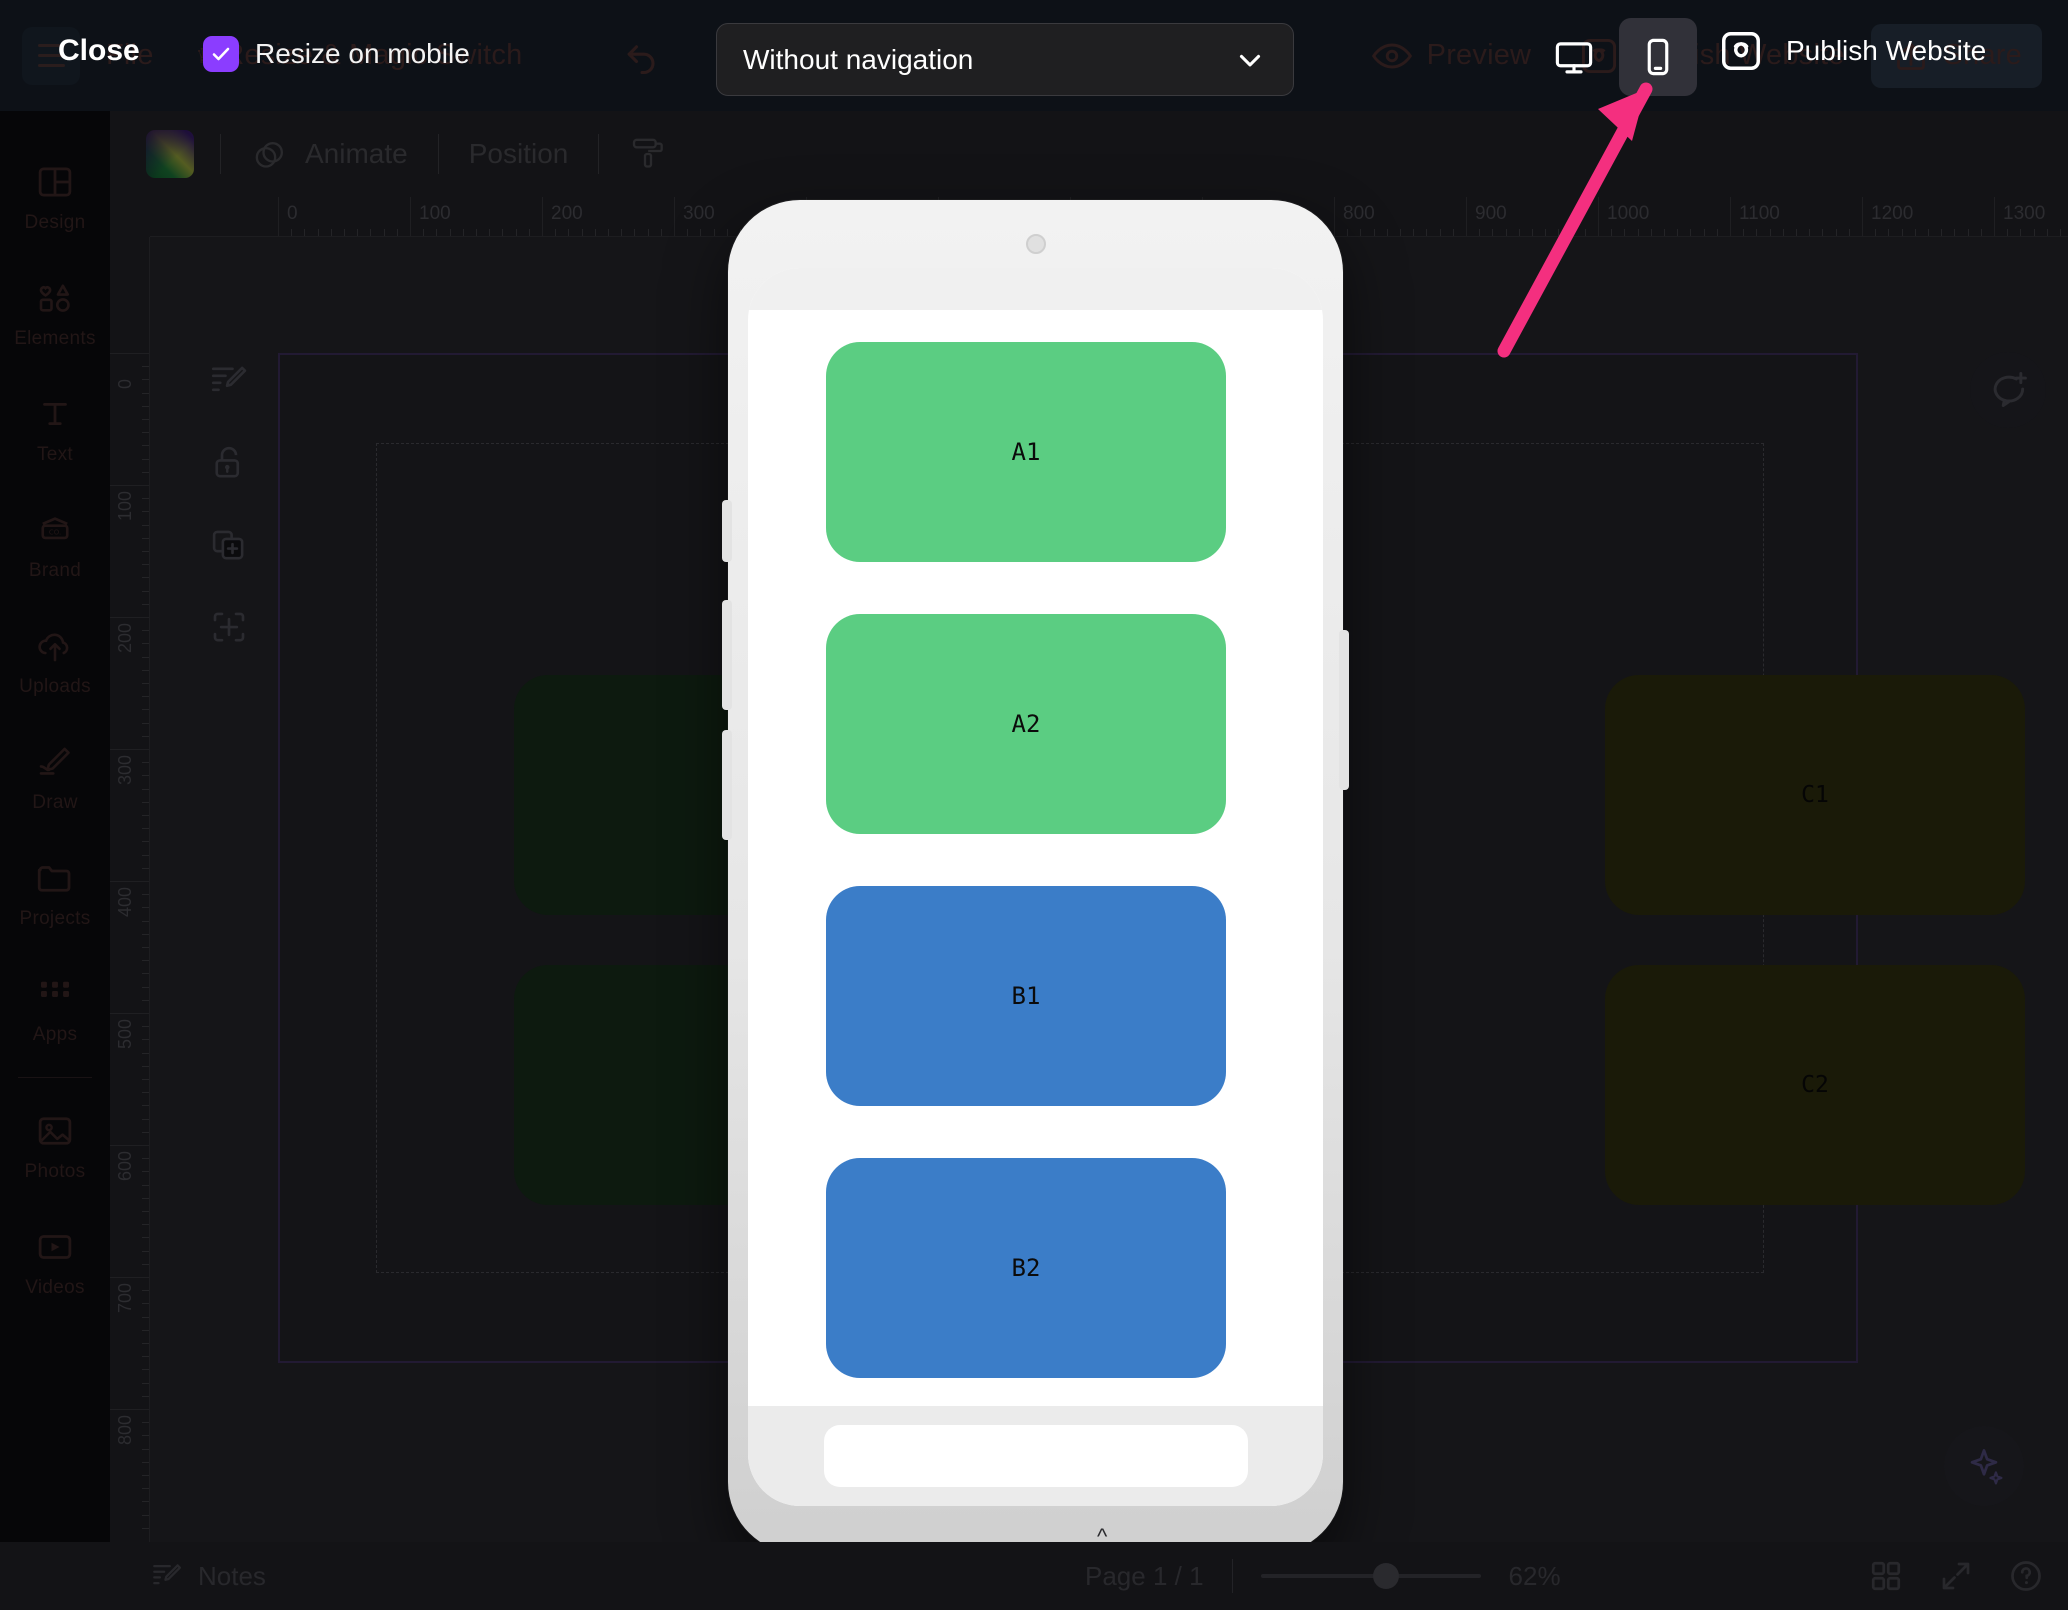  I want to click on phone-status-bar, so click(1035, 289).